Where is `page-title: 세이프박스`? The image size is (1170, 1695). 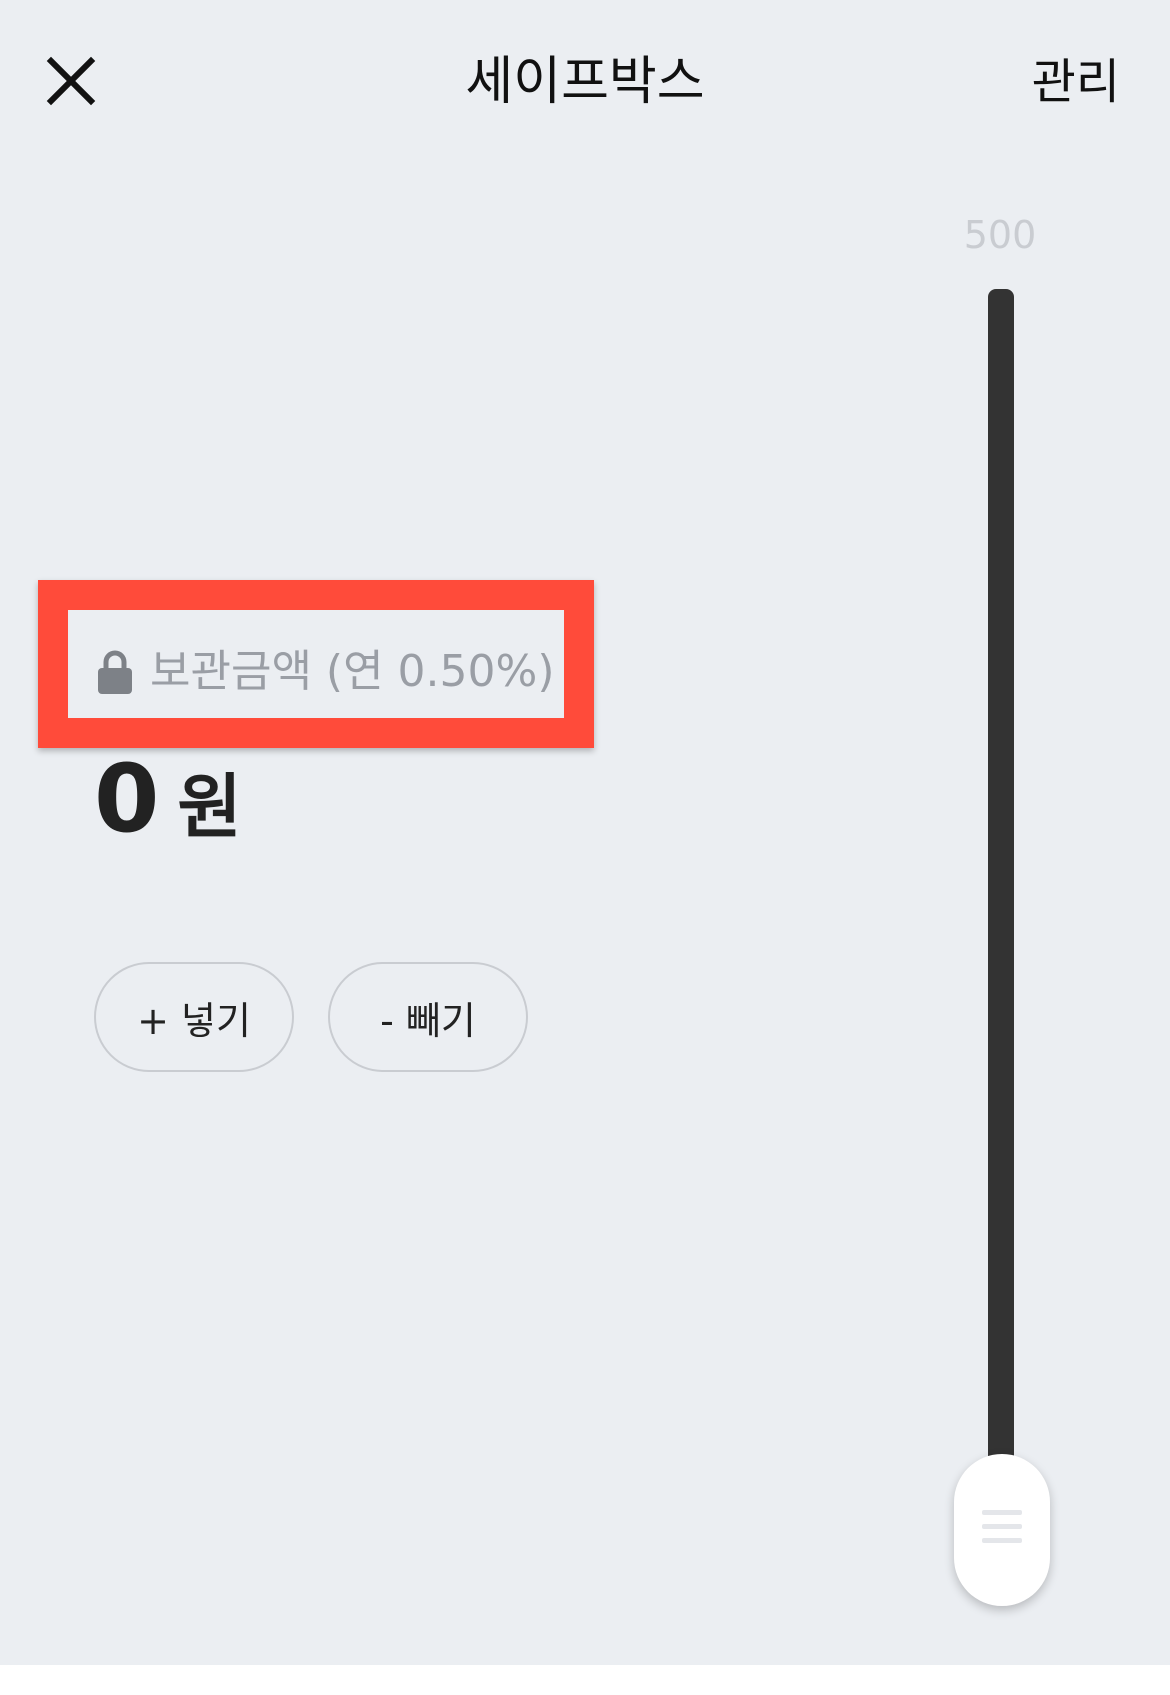
page-title: 세이프박스 is located at coordinates (585, 82).